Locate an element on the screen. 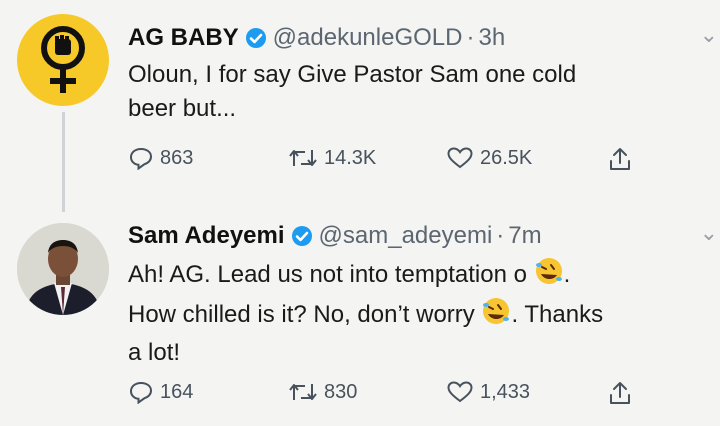  avatar-ag-baby is located at coordinates (63, 60).